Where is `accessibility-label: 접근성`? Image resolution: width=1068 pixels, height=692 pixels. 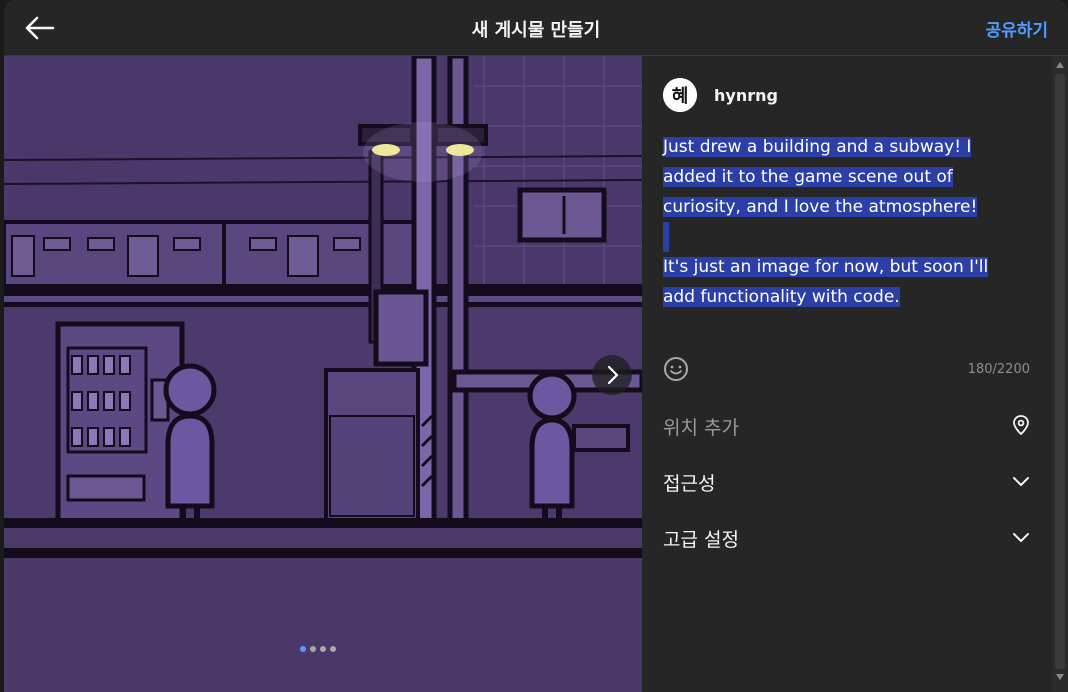 accessibility-label: 접근성 is located at coordinates (689, 484).